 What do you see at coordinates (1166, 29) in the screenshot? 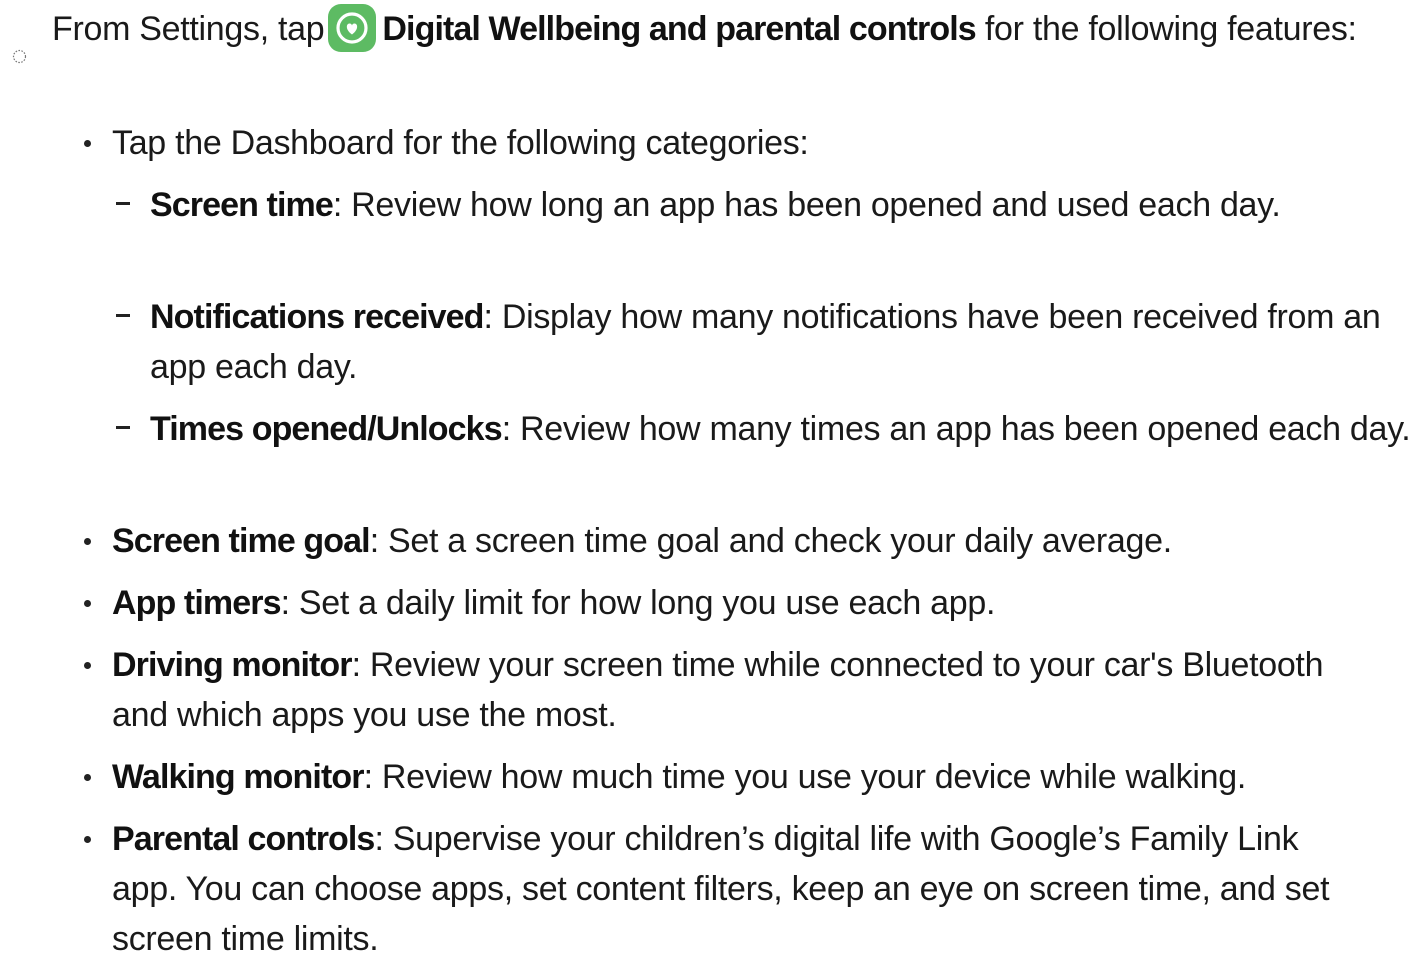
I see `step-suffix: for the following features:` at bounding box center [1166, 29].